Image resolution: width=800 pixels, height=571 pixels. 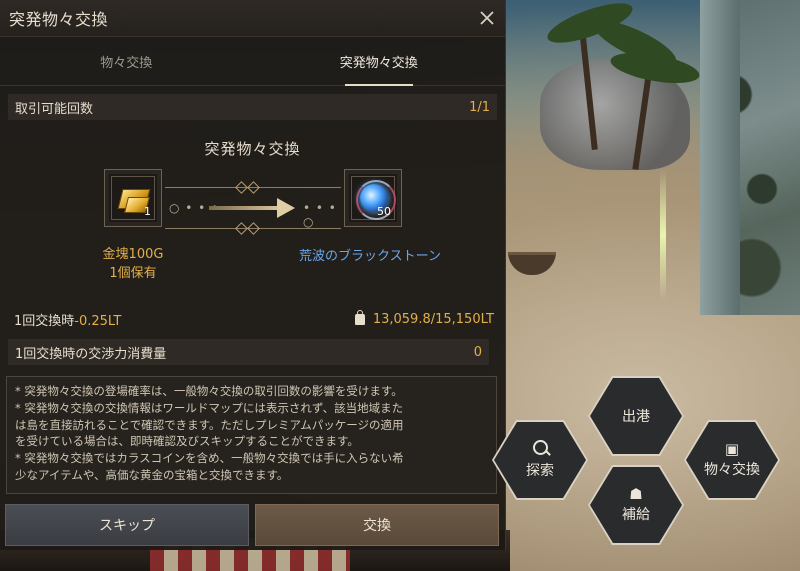 I want to click on small-boat, so click(x=532, y=263).